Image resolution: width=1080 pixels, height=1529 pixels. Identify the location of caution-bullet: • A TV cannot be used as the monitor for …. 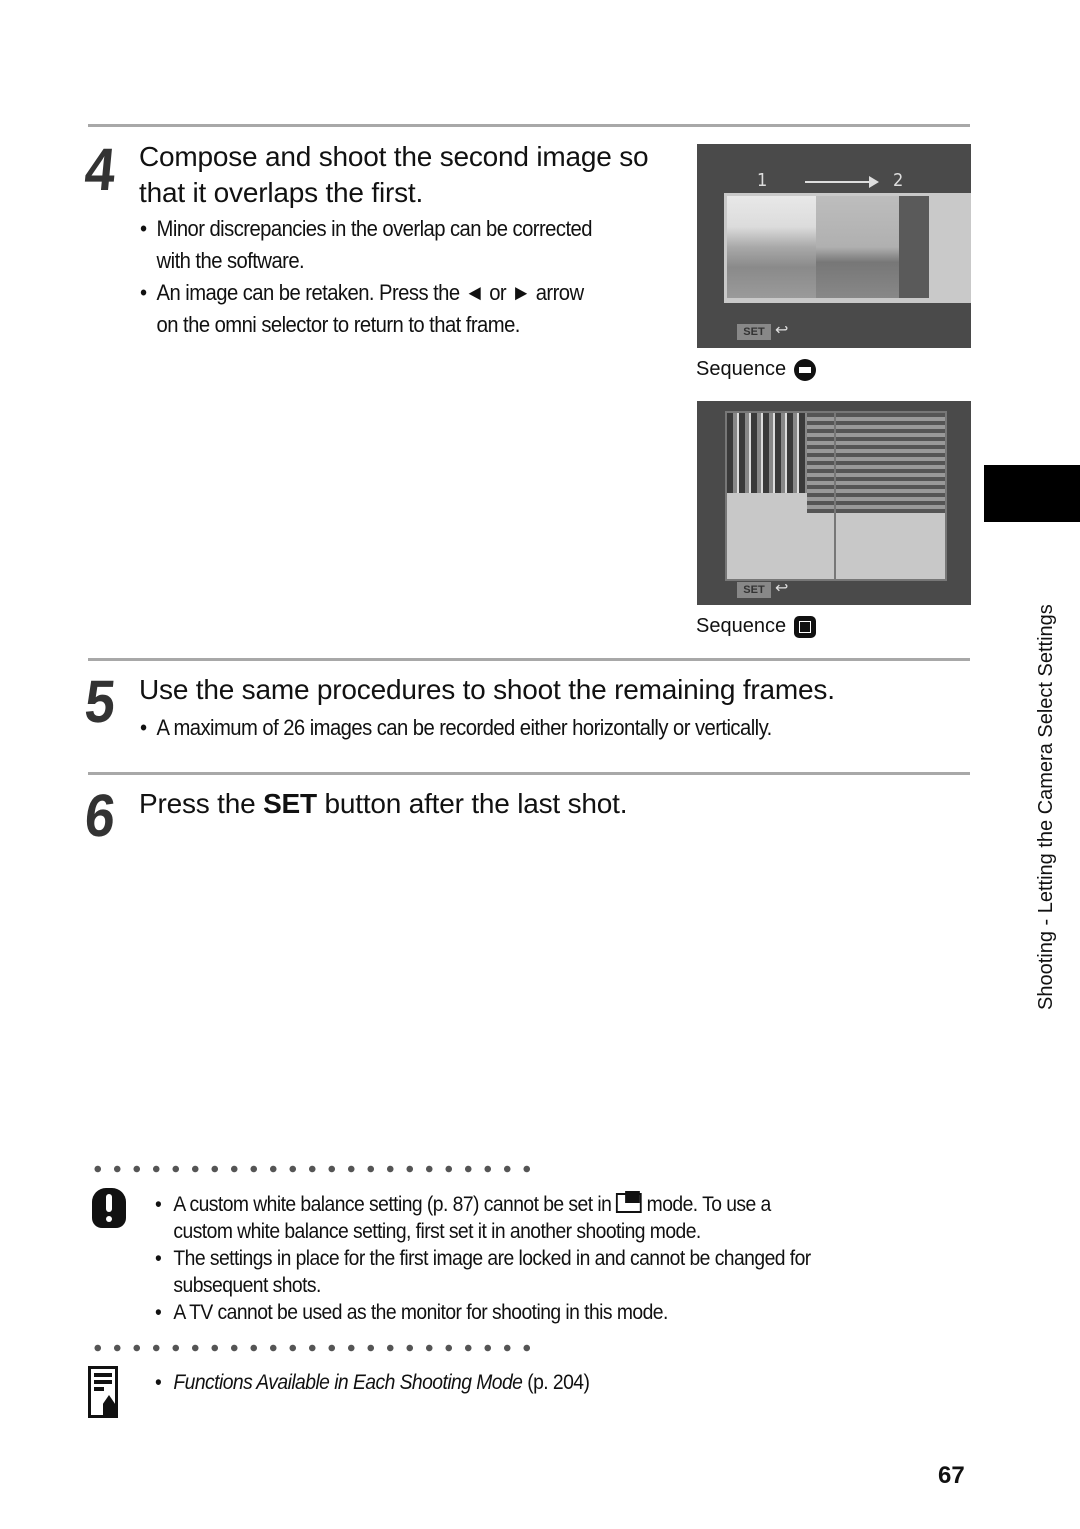
(411, 1312).